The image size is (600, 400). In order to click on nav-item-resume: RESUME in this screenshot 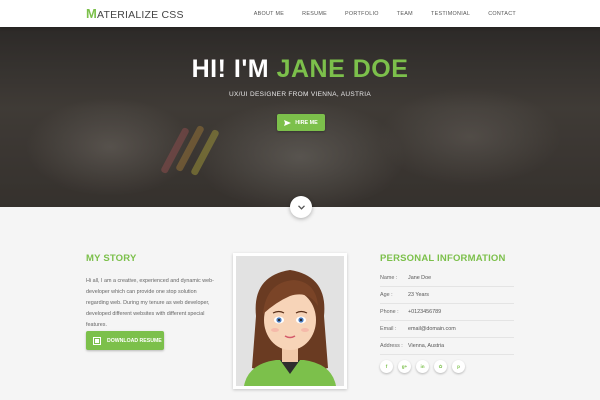, I will do `click(314, 14)`.